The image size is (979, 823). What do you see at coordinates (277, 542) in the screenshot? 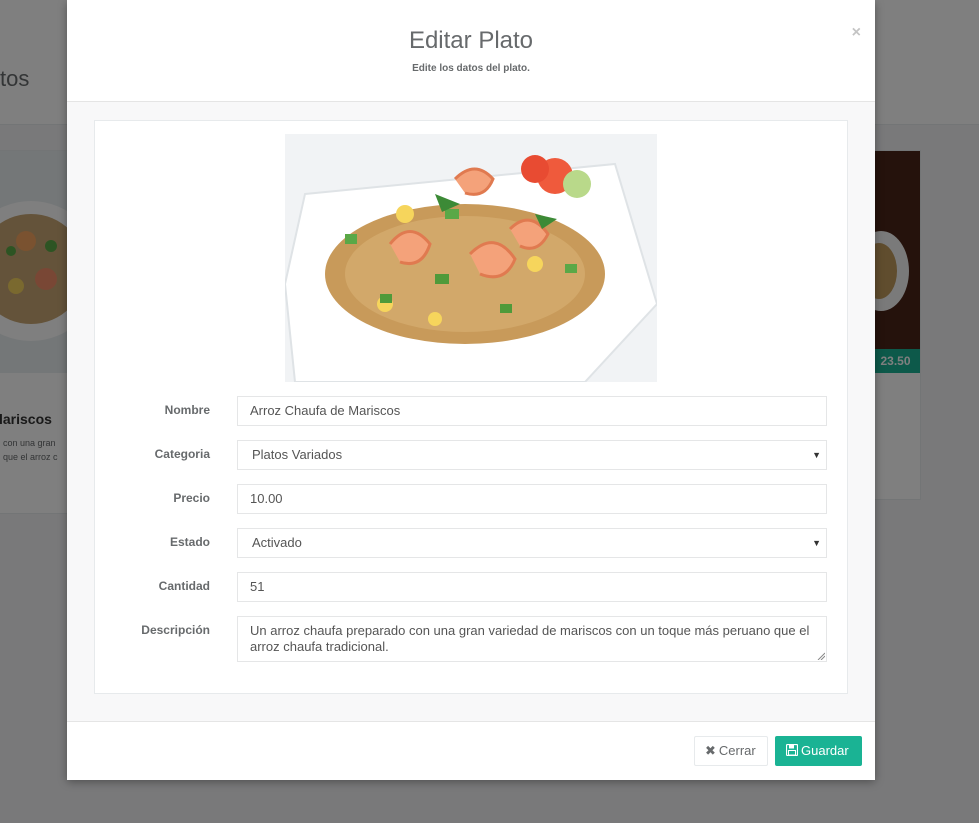
I see `estado-selected-value: Activado` at bounding box center [277, 542].